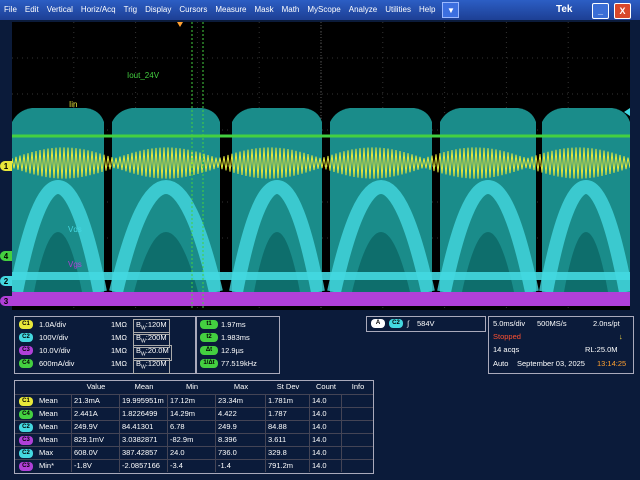  What do you see at coordinates (232, 350) in the screenshot?
I see `cursor-value: 12.9µs` at bounding box center [232, 350].